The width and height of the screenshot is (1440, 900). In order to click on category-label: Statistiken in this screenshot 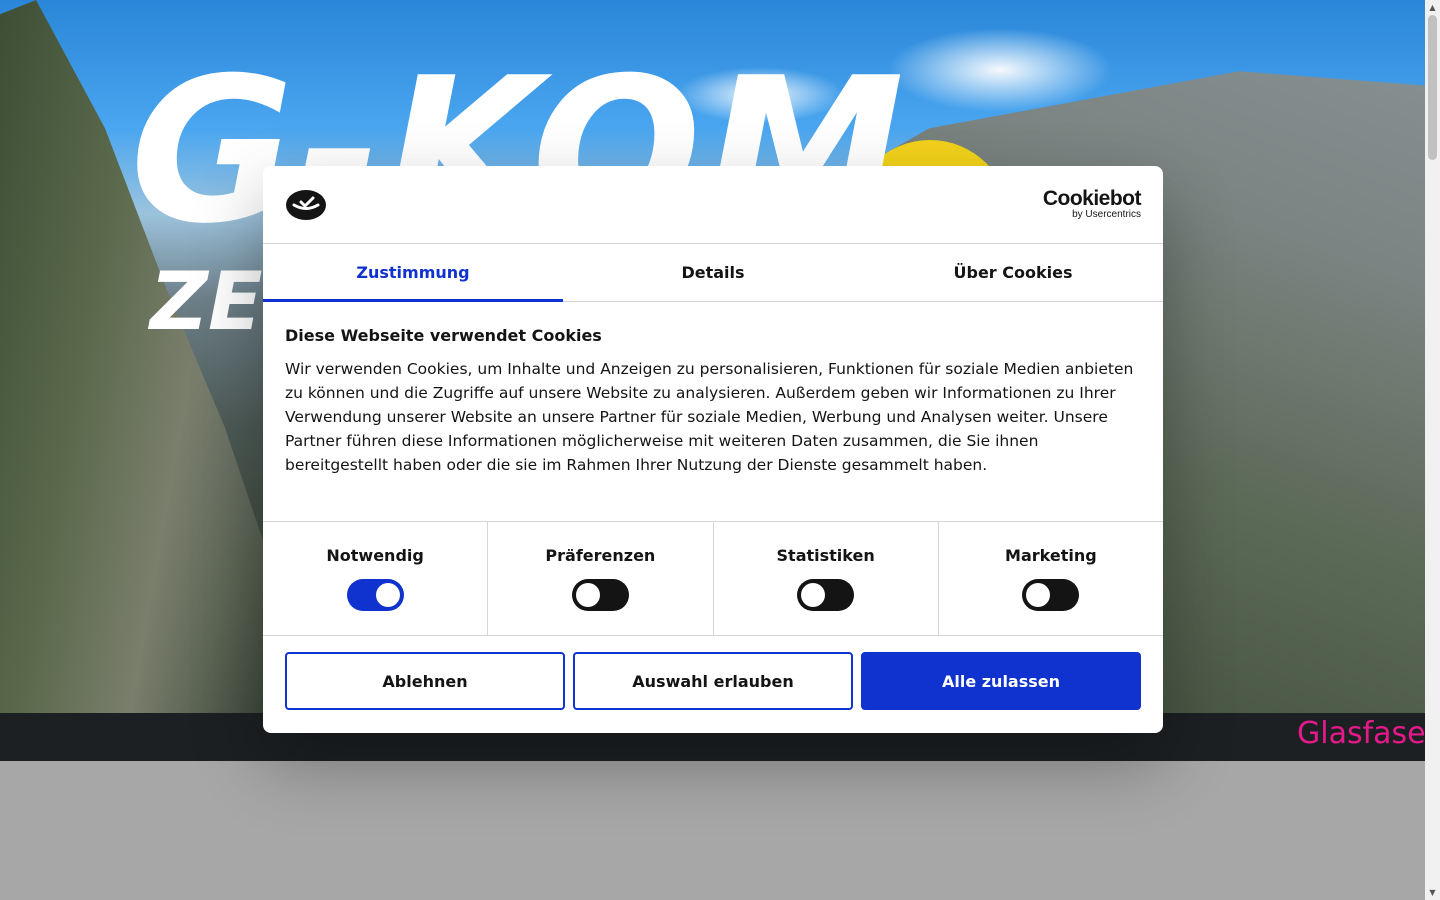, I will do `click(825, 555)`.